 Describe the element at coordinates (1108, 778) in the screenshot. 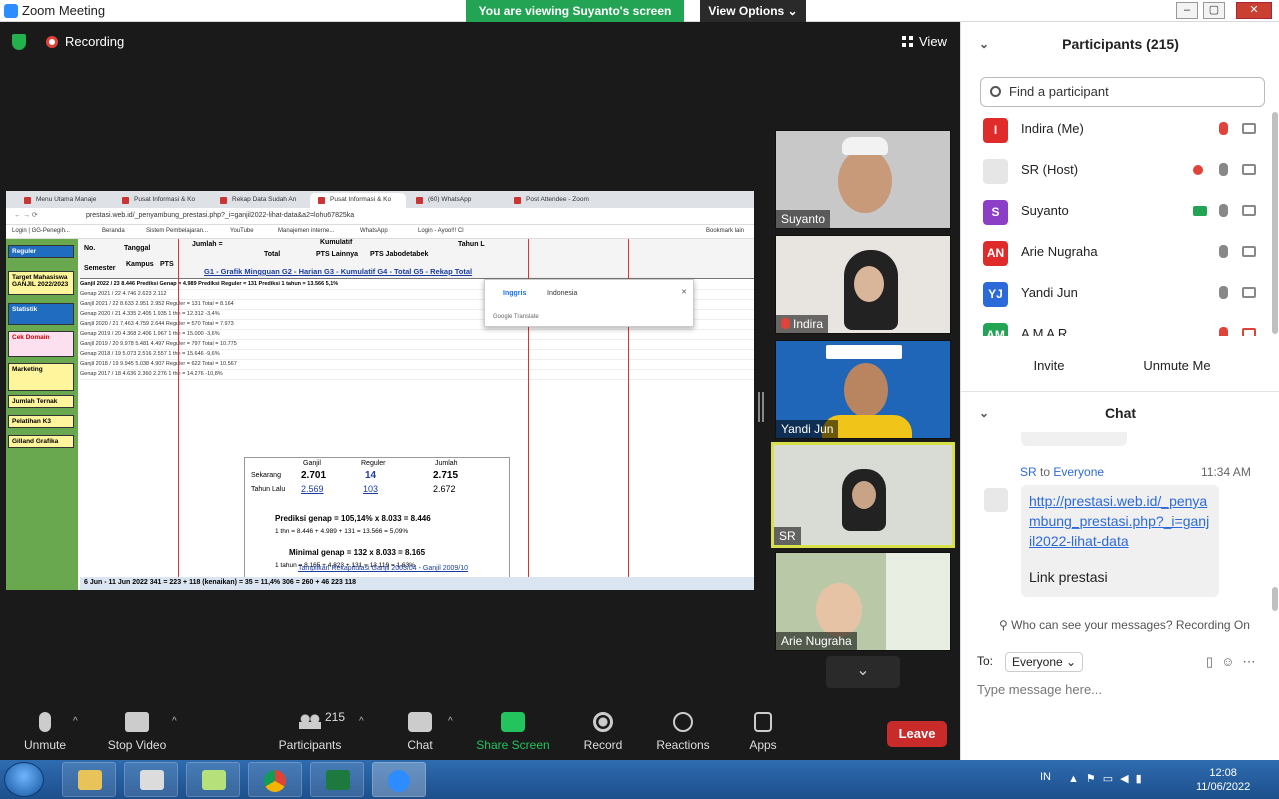

I see `system-tray-icons: ▲⚑▭◀▮` at that location.